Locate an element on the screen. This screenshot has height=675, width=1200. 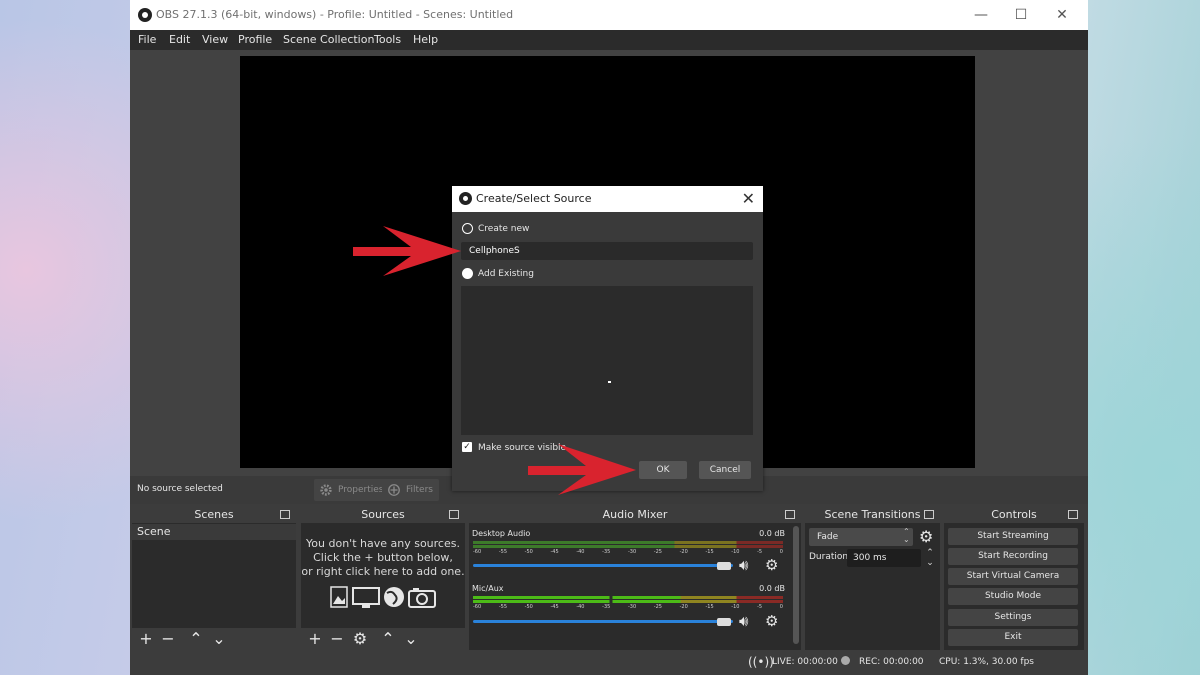
dialog-title-bar: Create/Select Source ✕ is located at coordinates (607, 199).